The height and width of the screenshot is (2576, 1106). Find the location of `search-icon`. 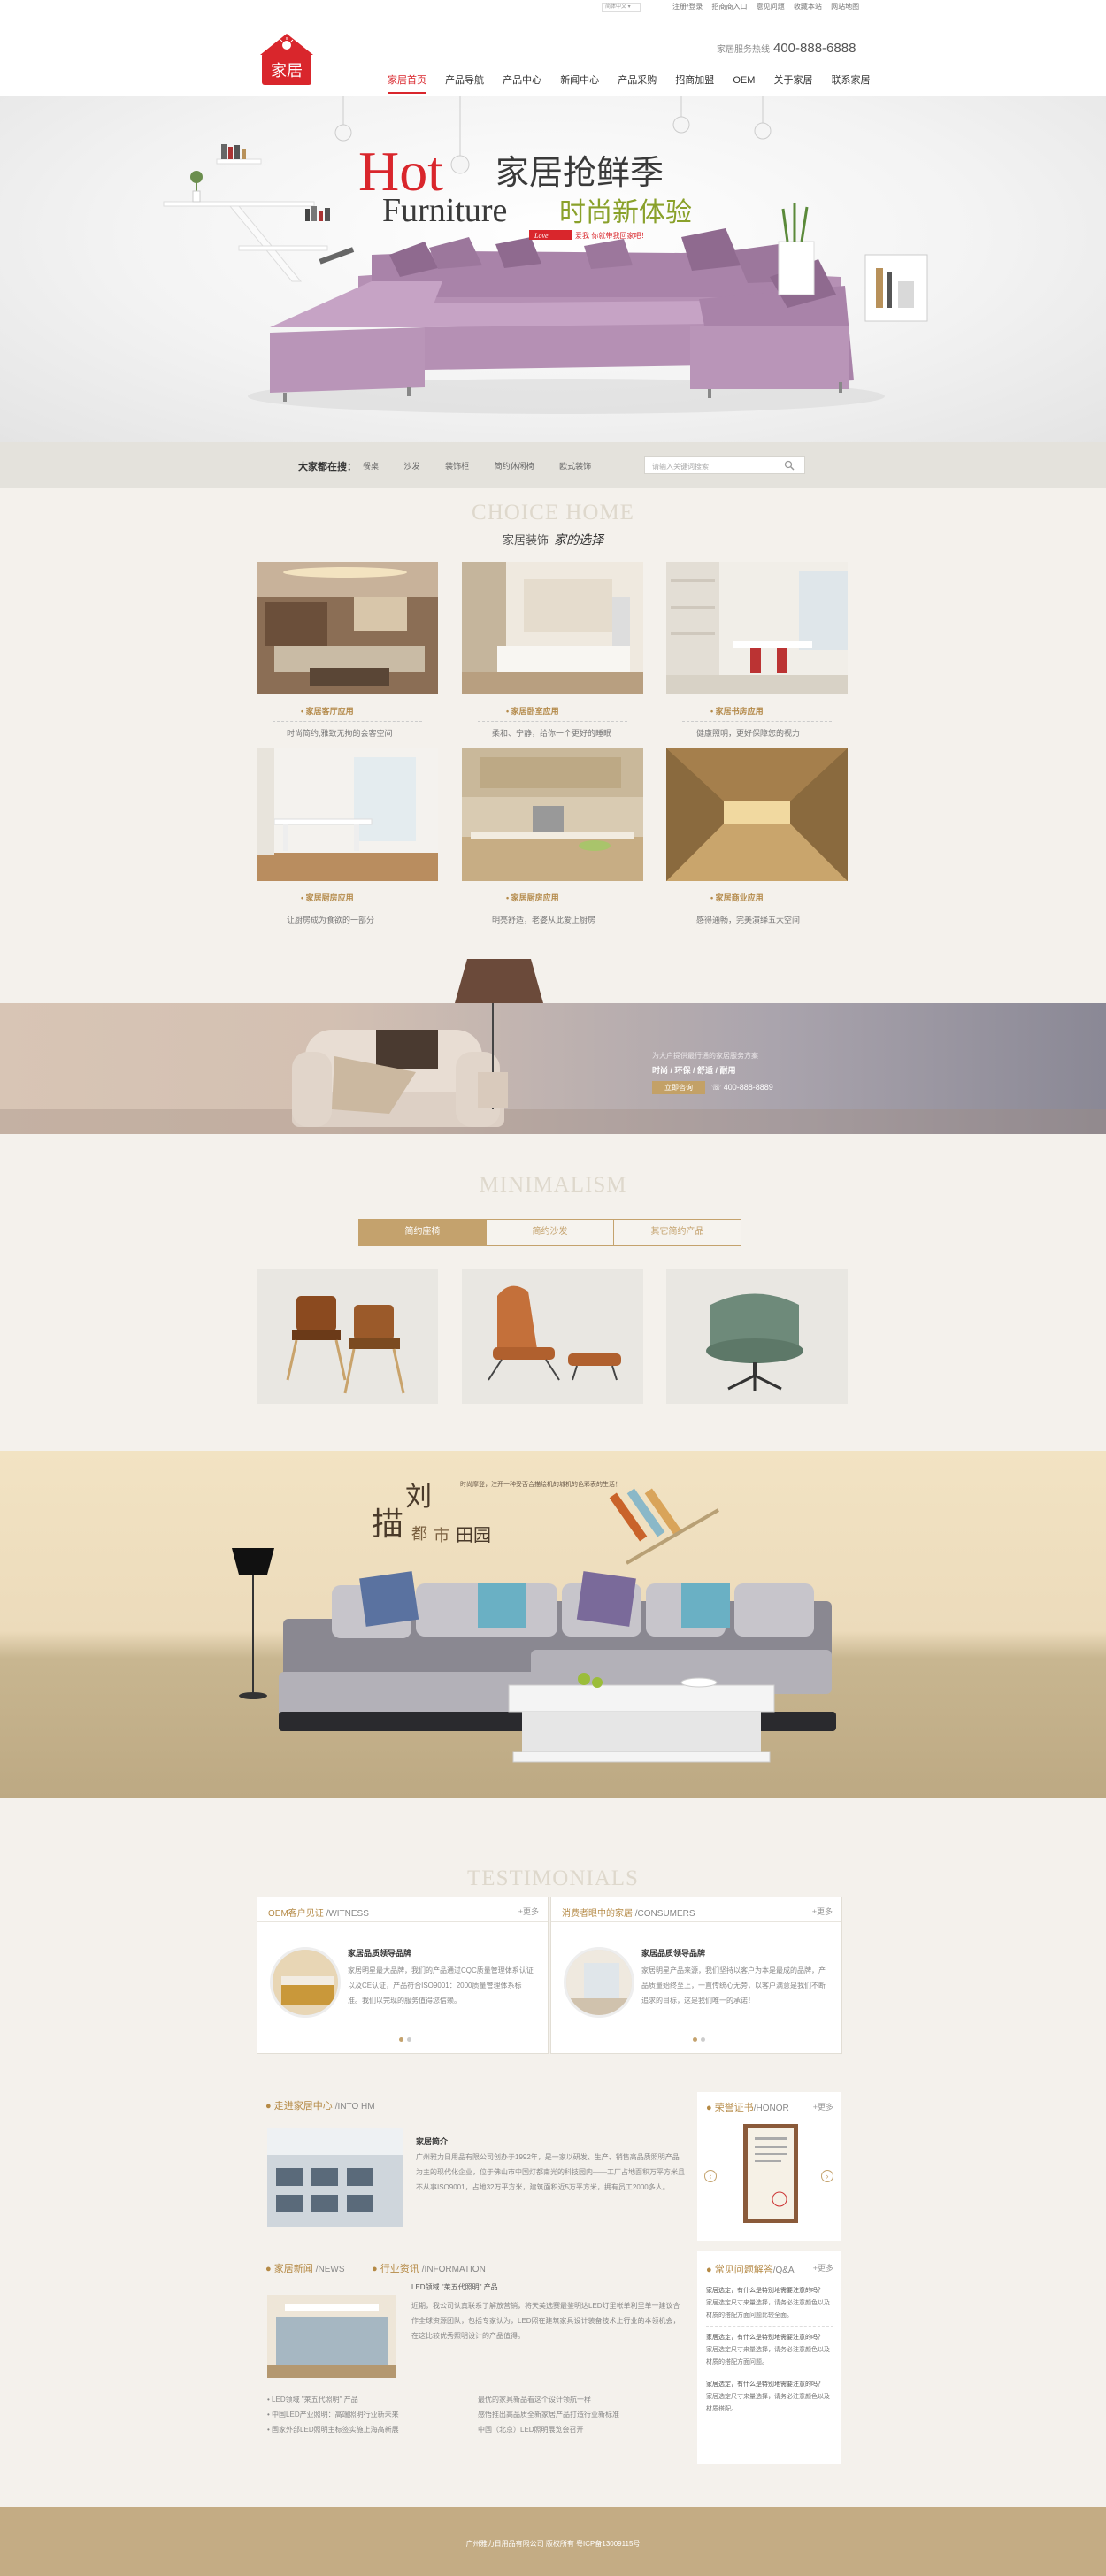

search-icon is located at coordinates (790, 465).